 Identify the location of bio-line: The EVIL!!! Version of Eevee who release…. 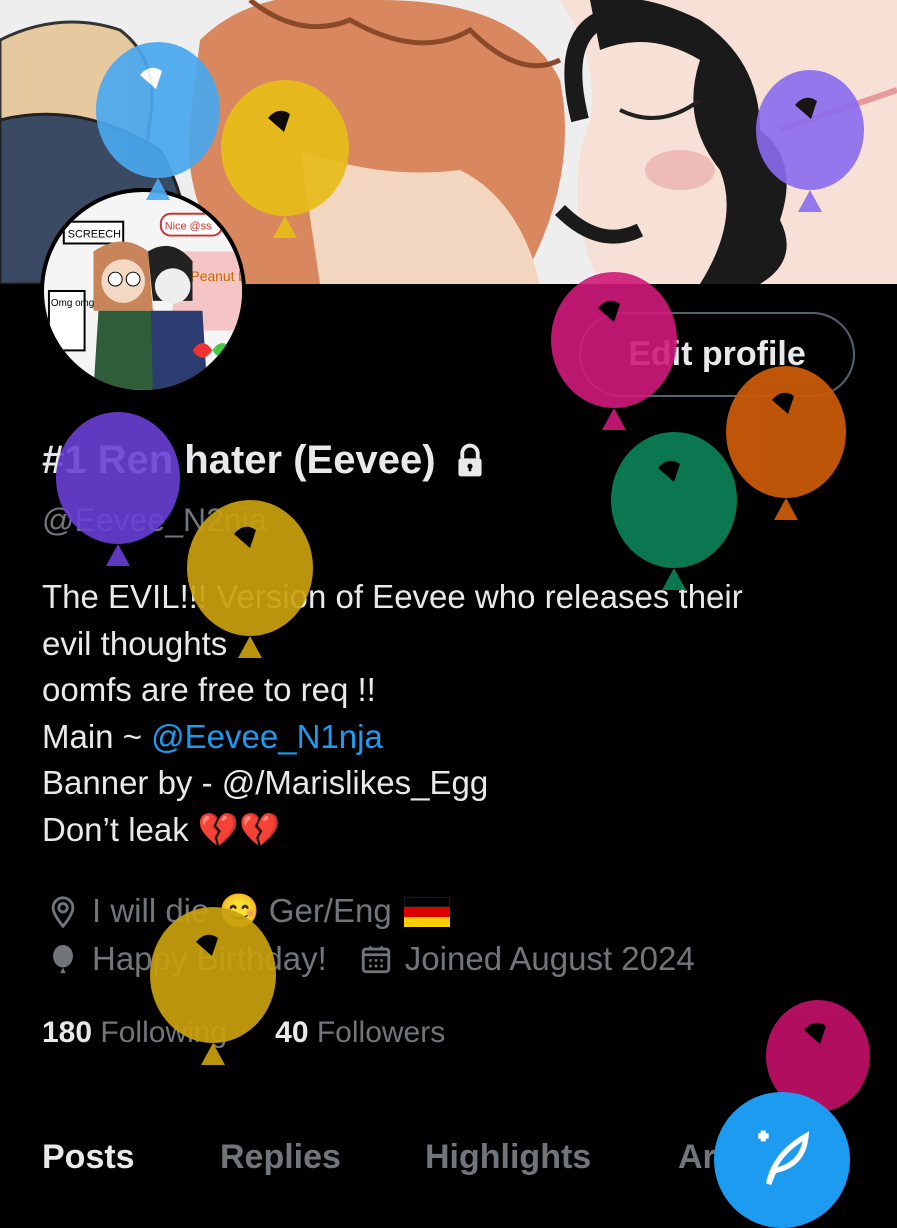
(392, 596).